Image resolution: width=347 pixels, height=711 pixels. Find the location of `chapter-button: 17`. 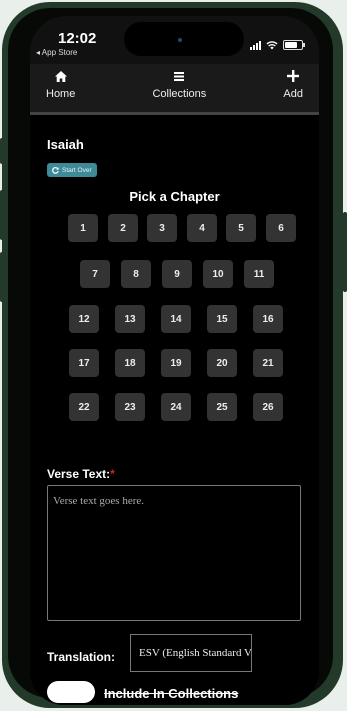

chapter-button: 17 is located at coordinates (84, 363).